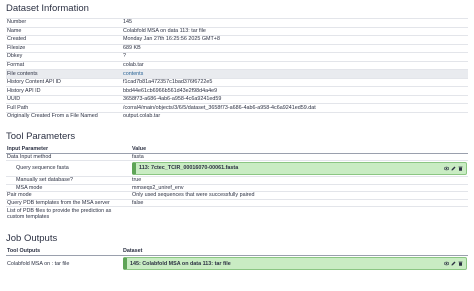 The width and height of the screenshot is (474, 291). Describe the element at coordinates (237, 99) in the screenshot. I see `row-uuid: UUID 3658f73-a686-4ab6-a958-4c6a9241ed59` at that location.